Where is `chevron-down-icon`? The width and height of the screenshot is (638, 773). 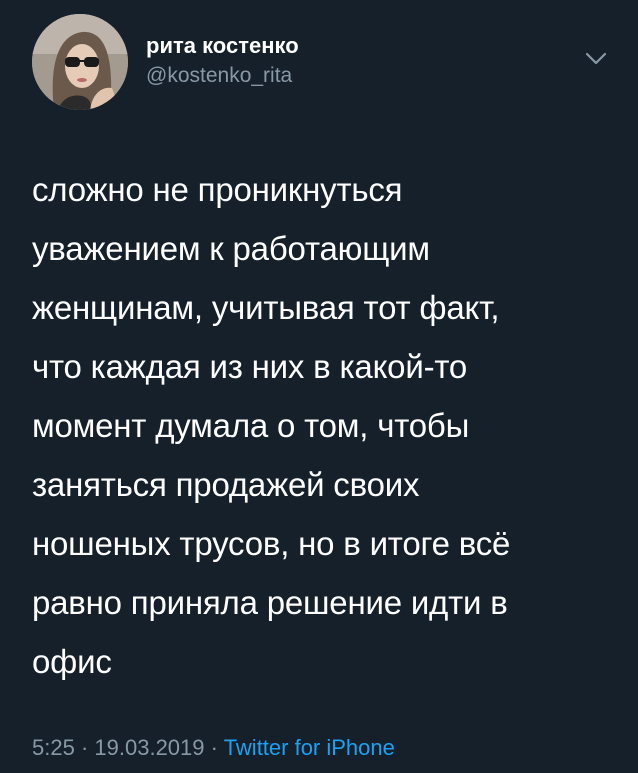 chevron-down-icon is located at coordinates (596, 58).